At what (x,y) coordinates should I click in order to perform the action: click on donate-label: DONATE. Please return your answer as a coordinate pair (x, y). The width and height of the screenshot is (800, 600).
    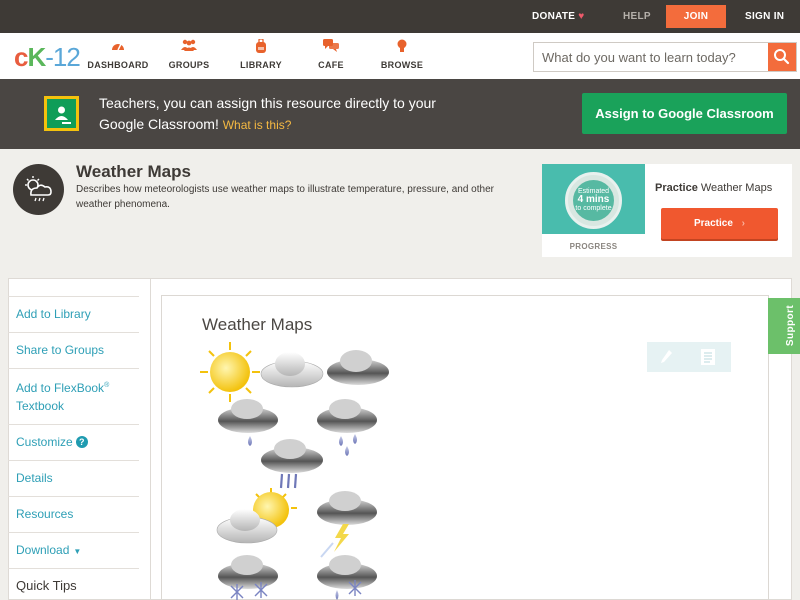
    Looking at the image, I should click on (554, 16).